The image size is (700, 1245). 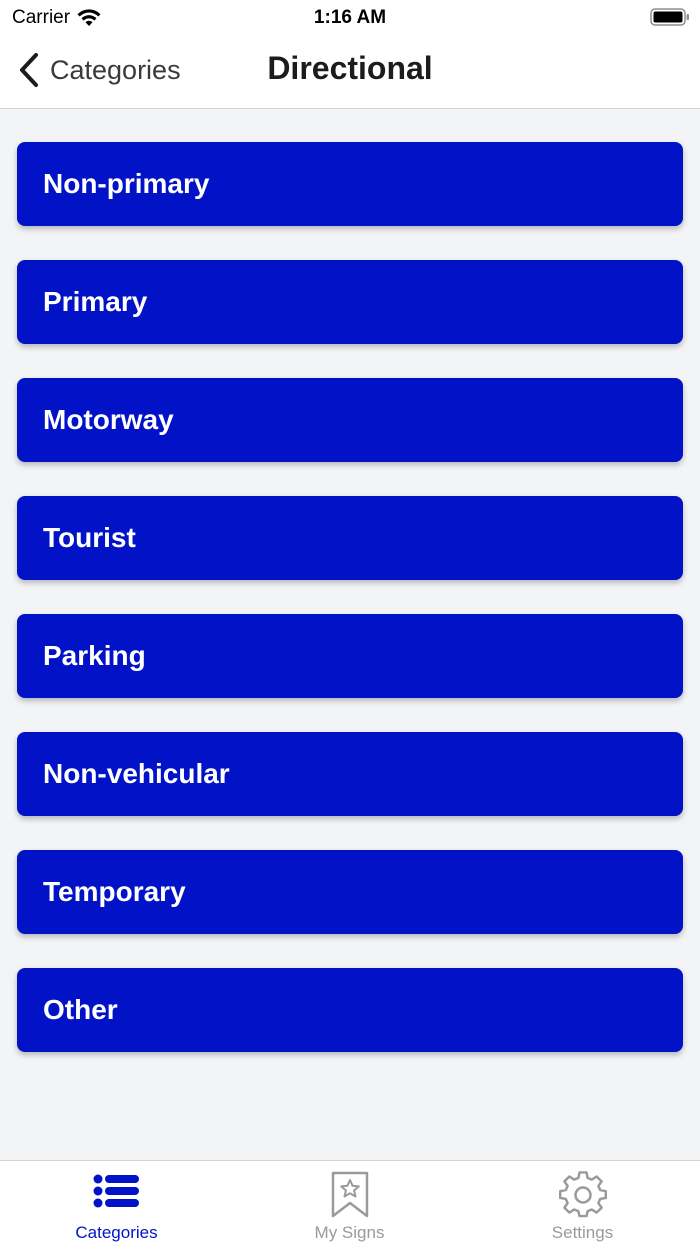 What do you see at coordinates (349, 1194) in the screenshot?
I see `bookmark-star-icon` at bounding box center [349, 1194].